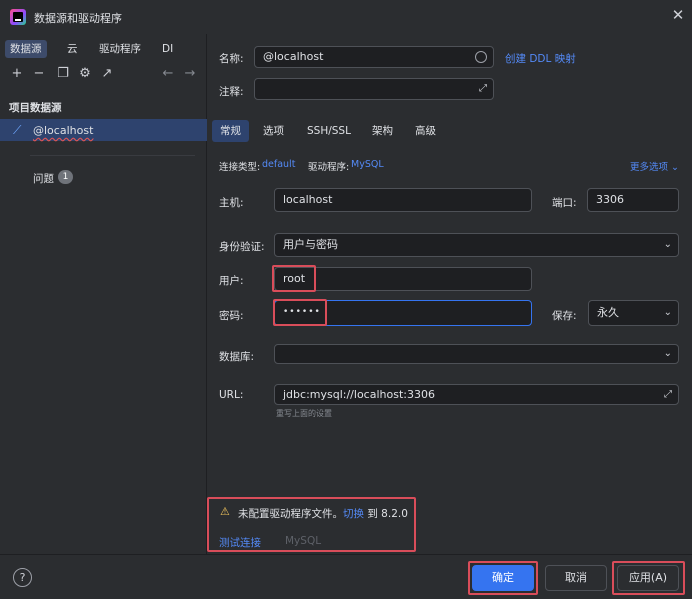 This screenshot has width=692, height=599. Describe the element at coordinates (649, 167) in the screenshot. I see `more-options-label: 更多选项` at that location.